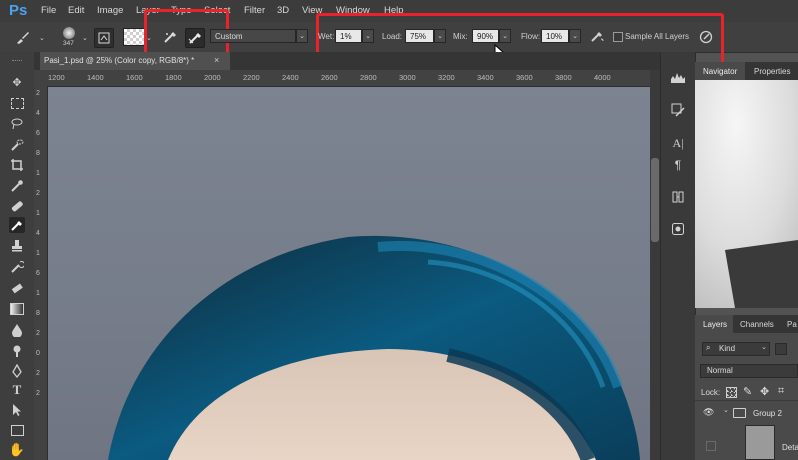  Describe the element at coordinates (781, 391) in the screenshot. I see `lock-artboard-icon: ⌗` at that location.